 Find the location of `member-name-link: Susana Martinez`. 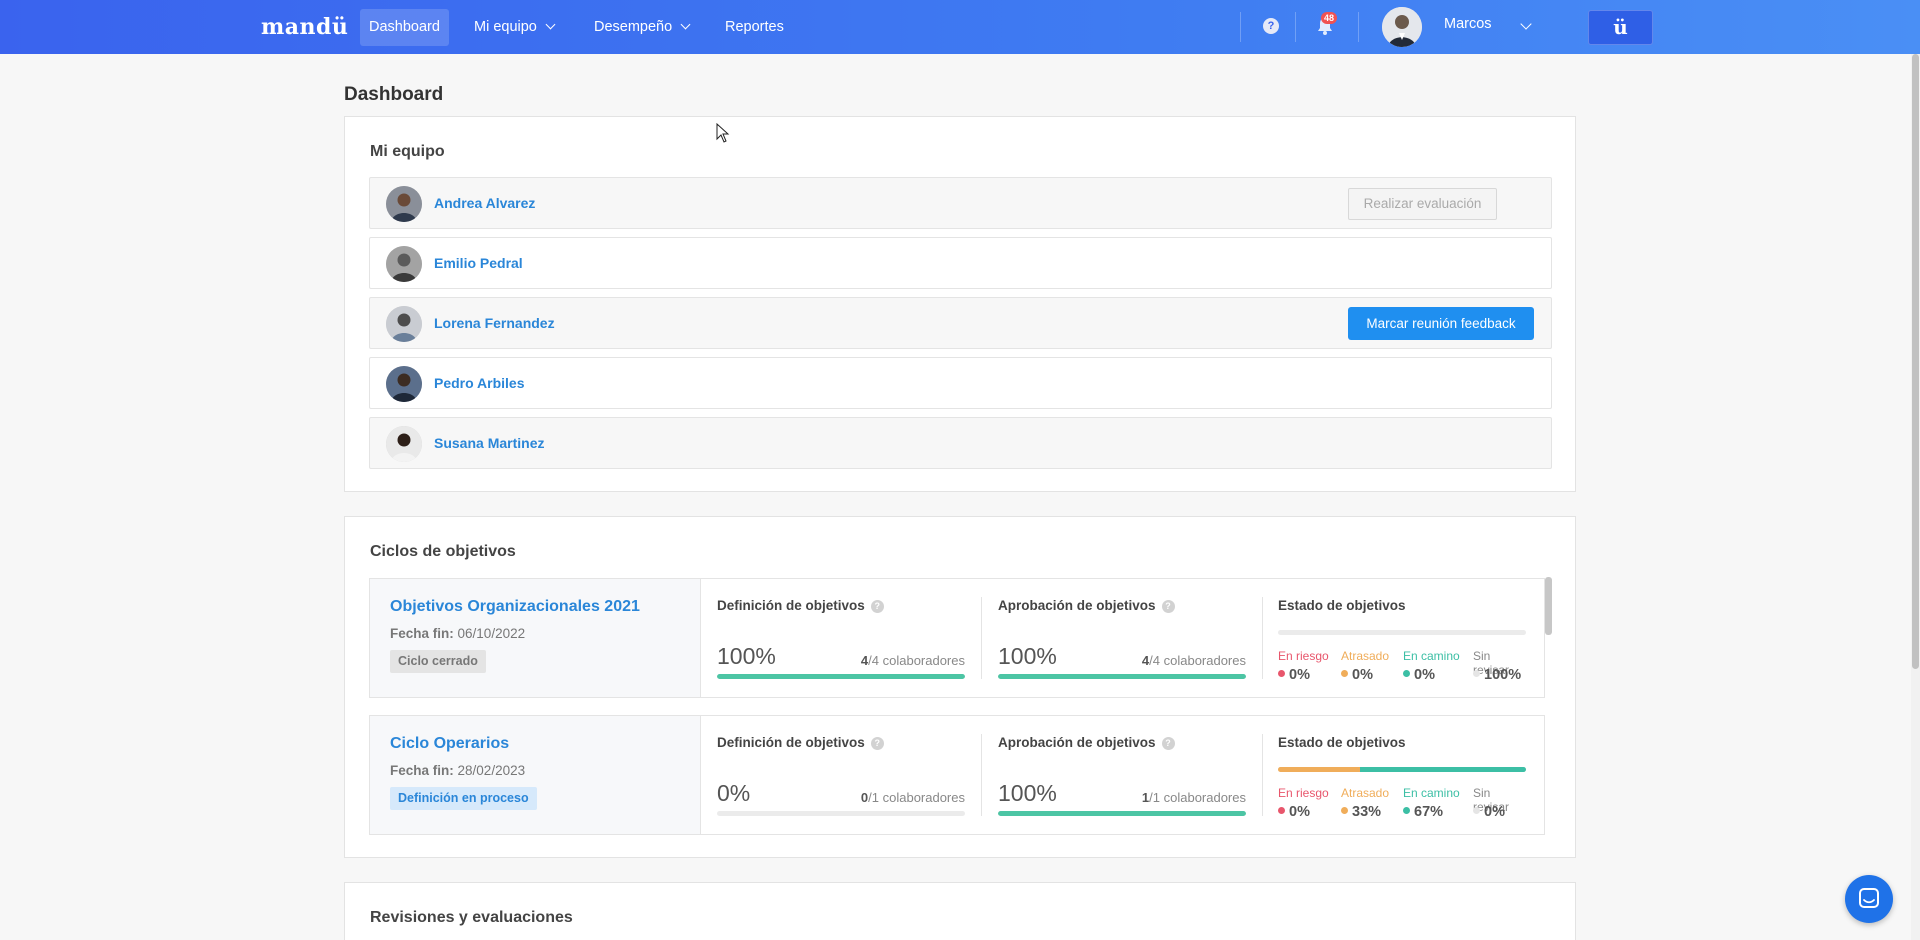

member-name-link: Susana Martinez is located at coordinates (489, 443).